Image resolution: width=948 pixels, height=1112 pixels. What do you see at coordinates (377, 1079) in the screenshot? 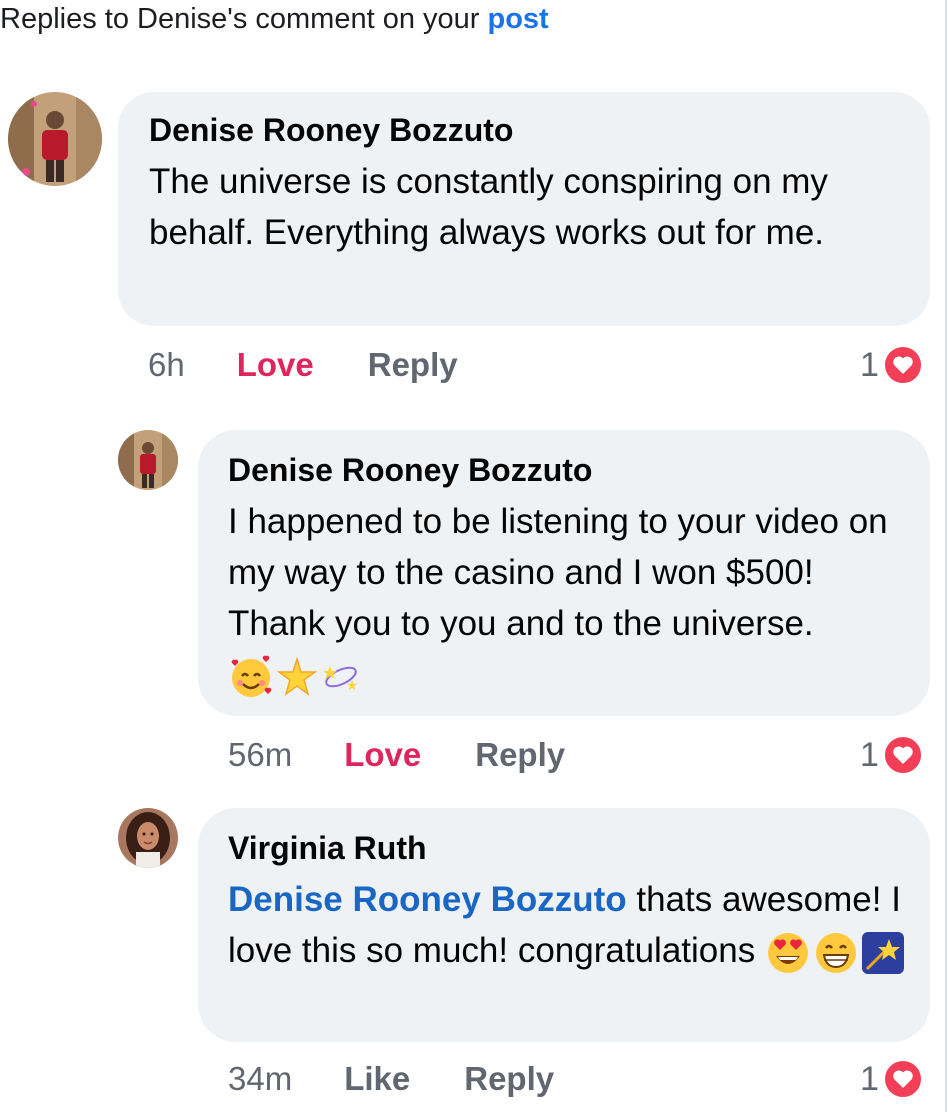
I see `like-button: Like` at bounding box center [377, 1079].